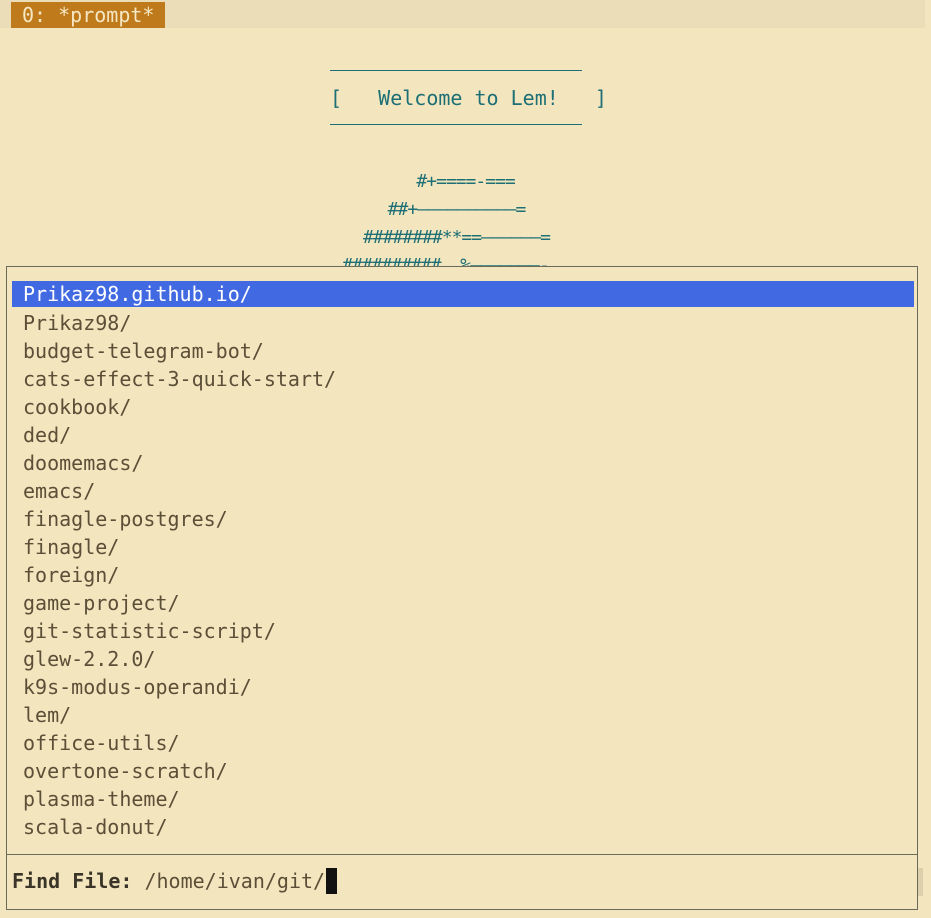 The width and height of the screenshot is (931, 918). Describe the element at coordinates (332, 881) in the screenshot. I see `text-cursor` at that location.